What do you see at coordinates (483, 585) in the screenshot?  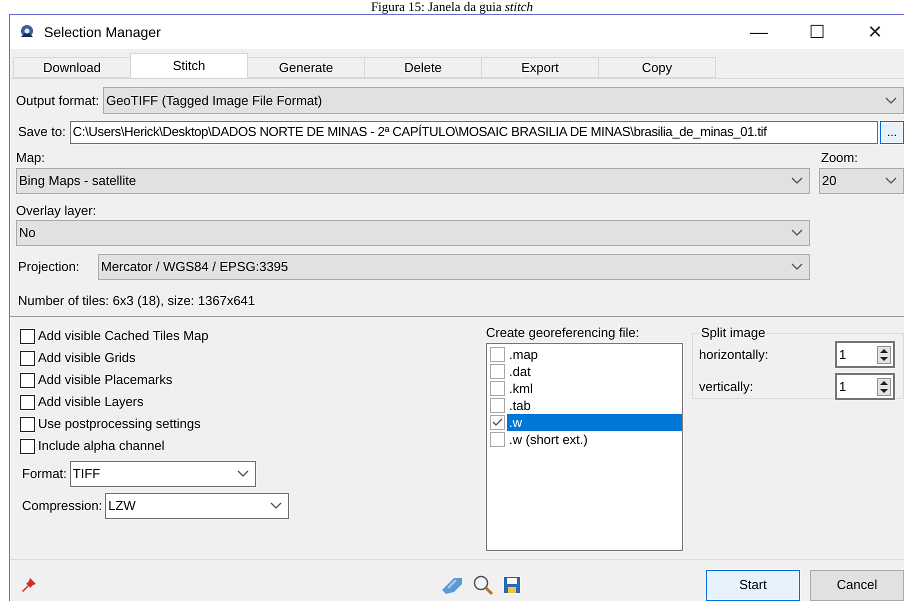 I see `zoom-icon` at bounding box center [483, 585].